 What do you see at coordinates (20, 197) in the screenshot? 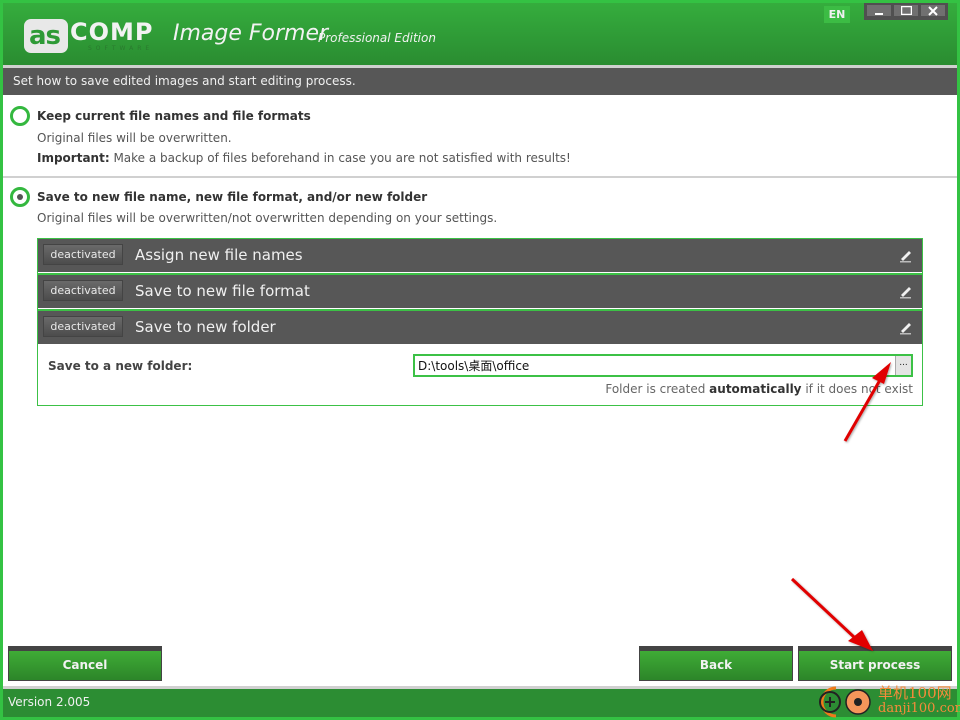
I see `radio-save-new` at bounding box center [20, 197].